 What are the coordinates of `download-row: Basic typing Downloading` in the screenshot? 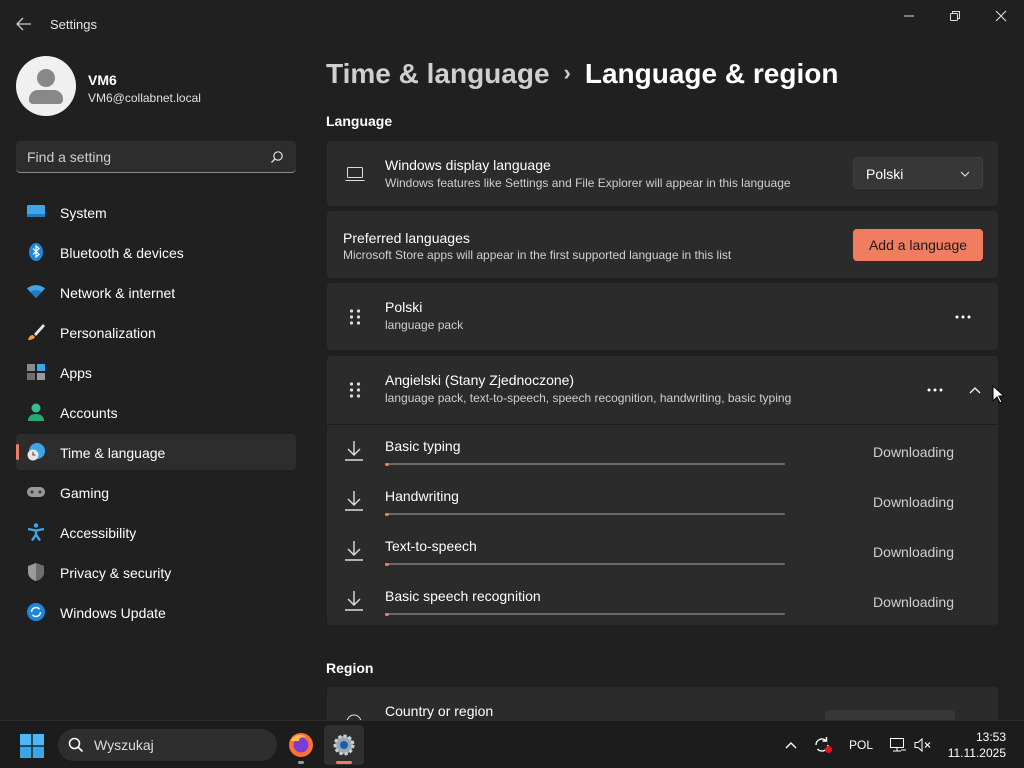 It's located at (662, 451).